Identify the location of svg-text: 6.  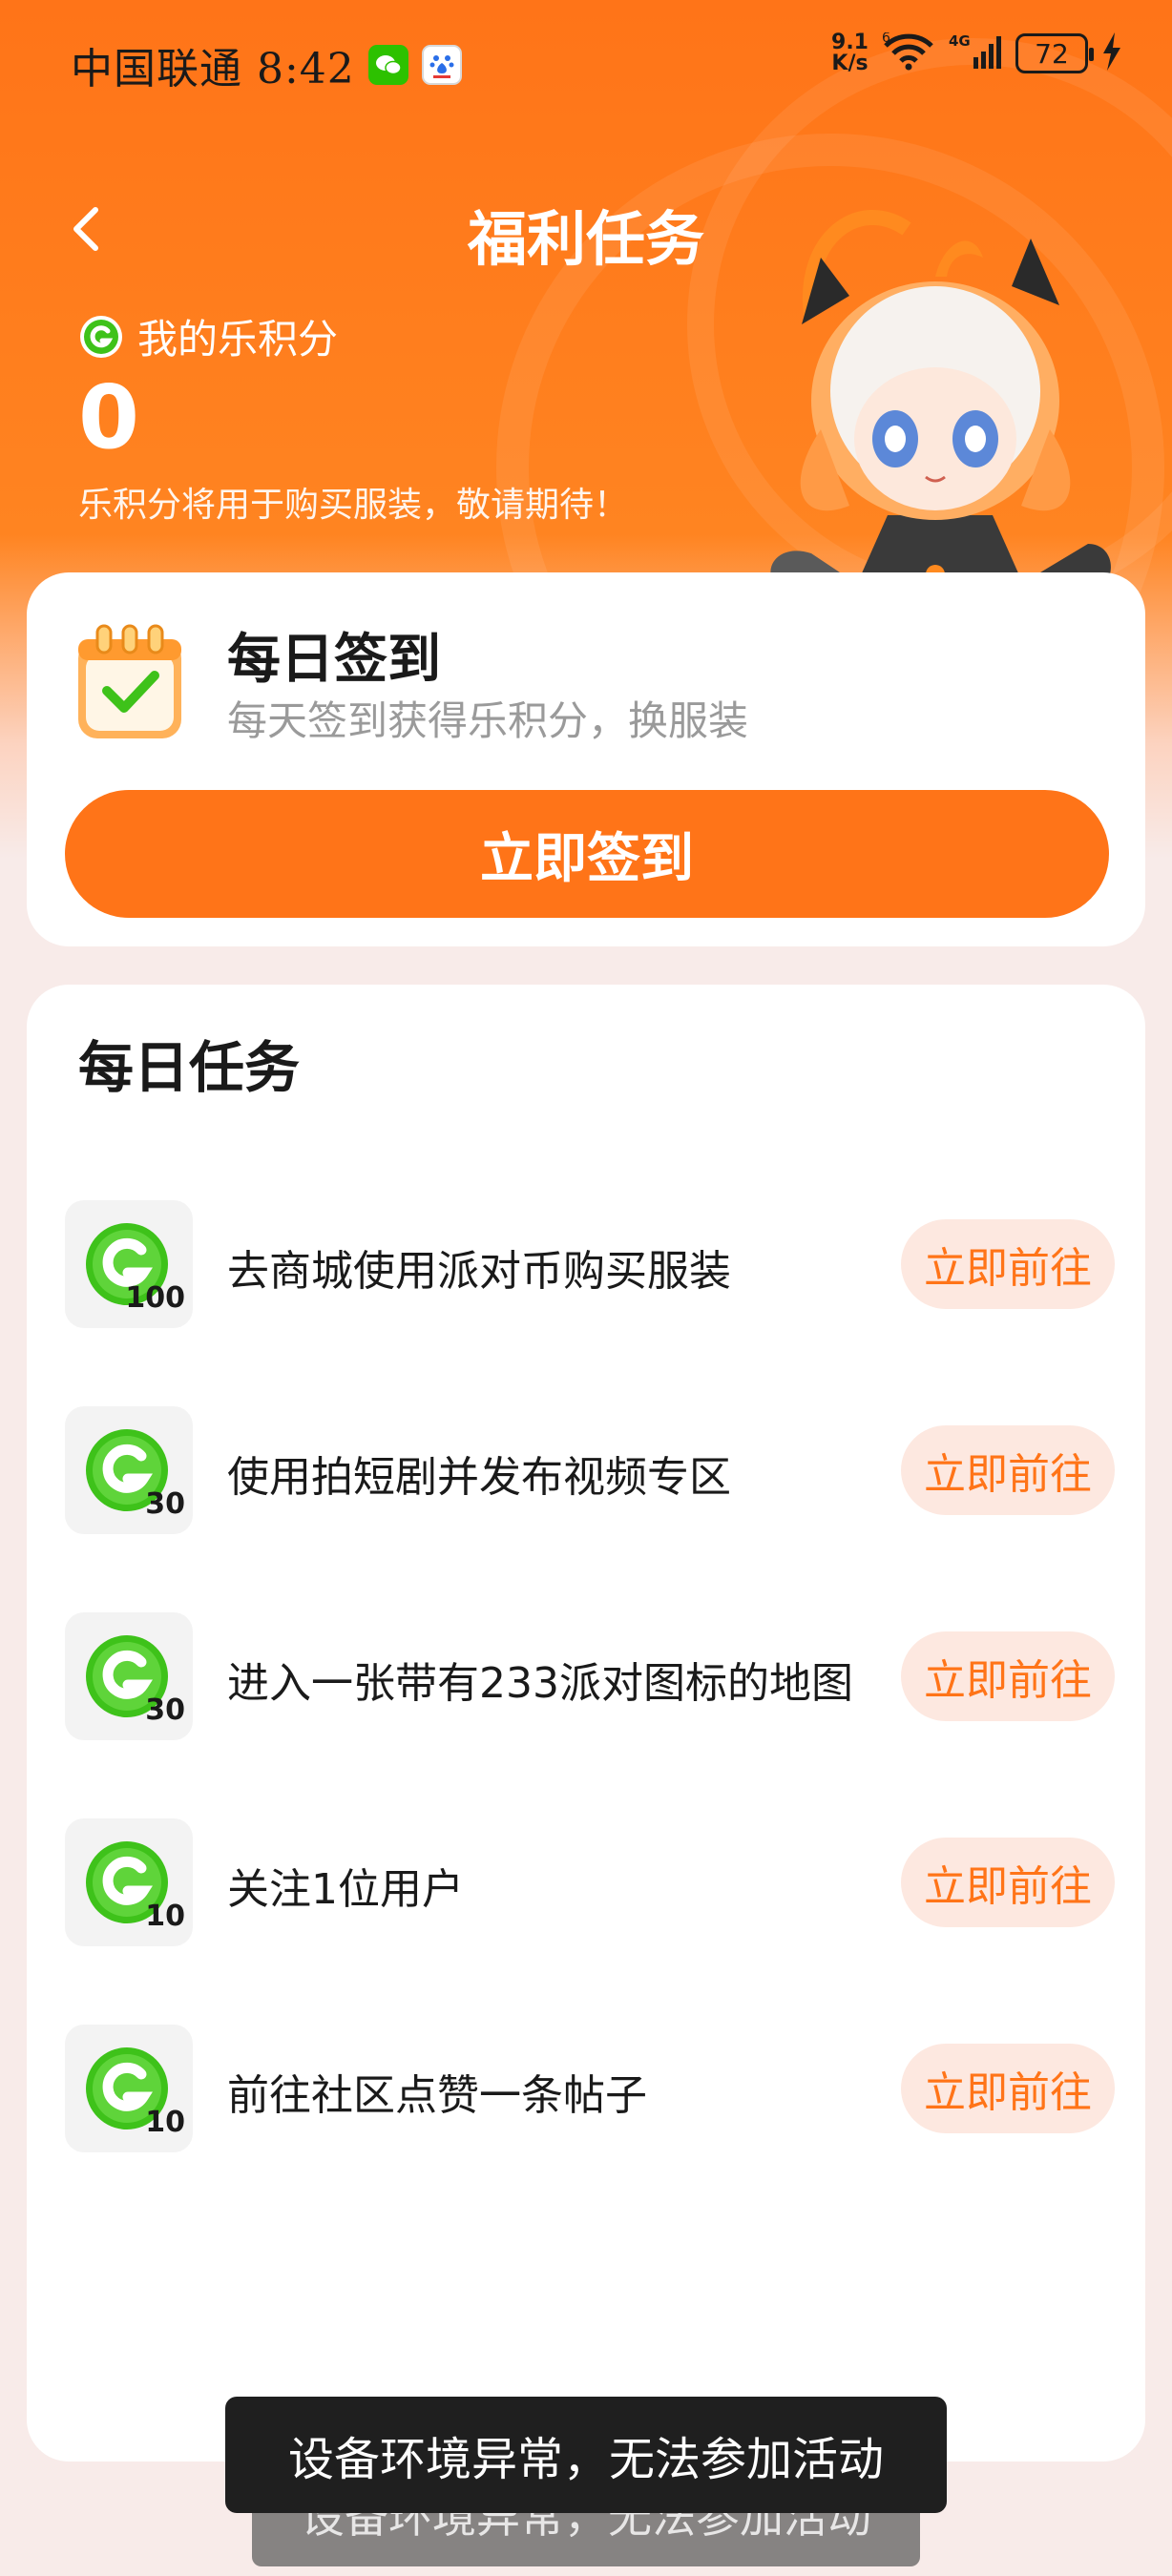
(886, 39).